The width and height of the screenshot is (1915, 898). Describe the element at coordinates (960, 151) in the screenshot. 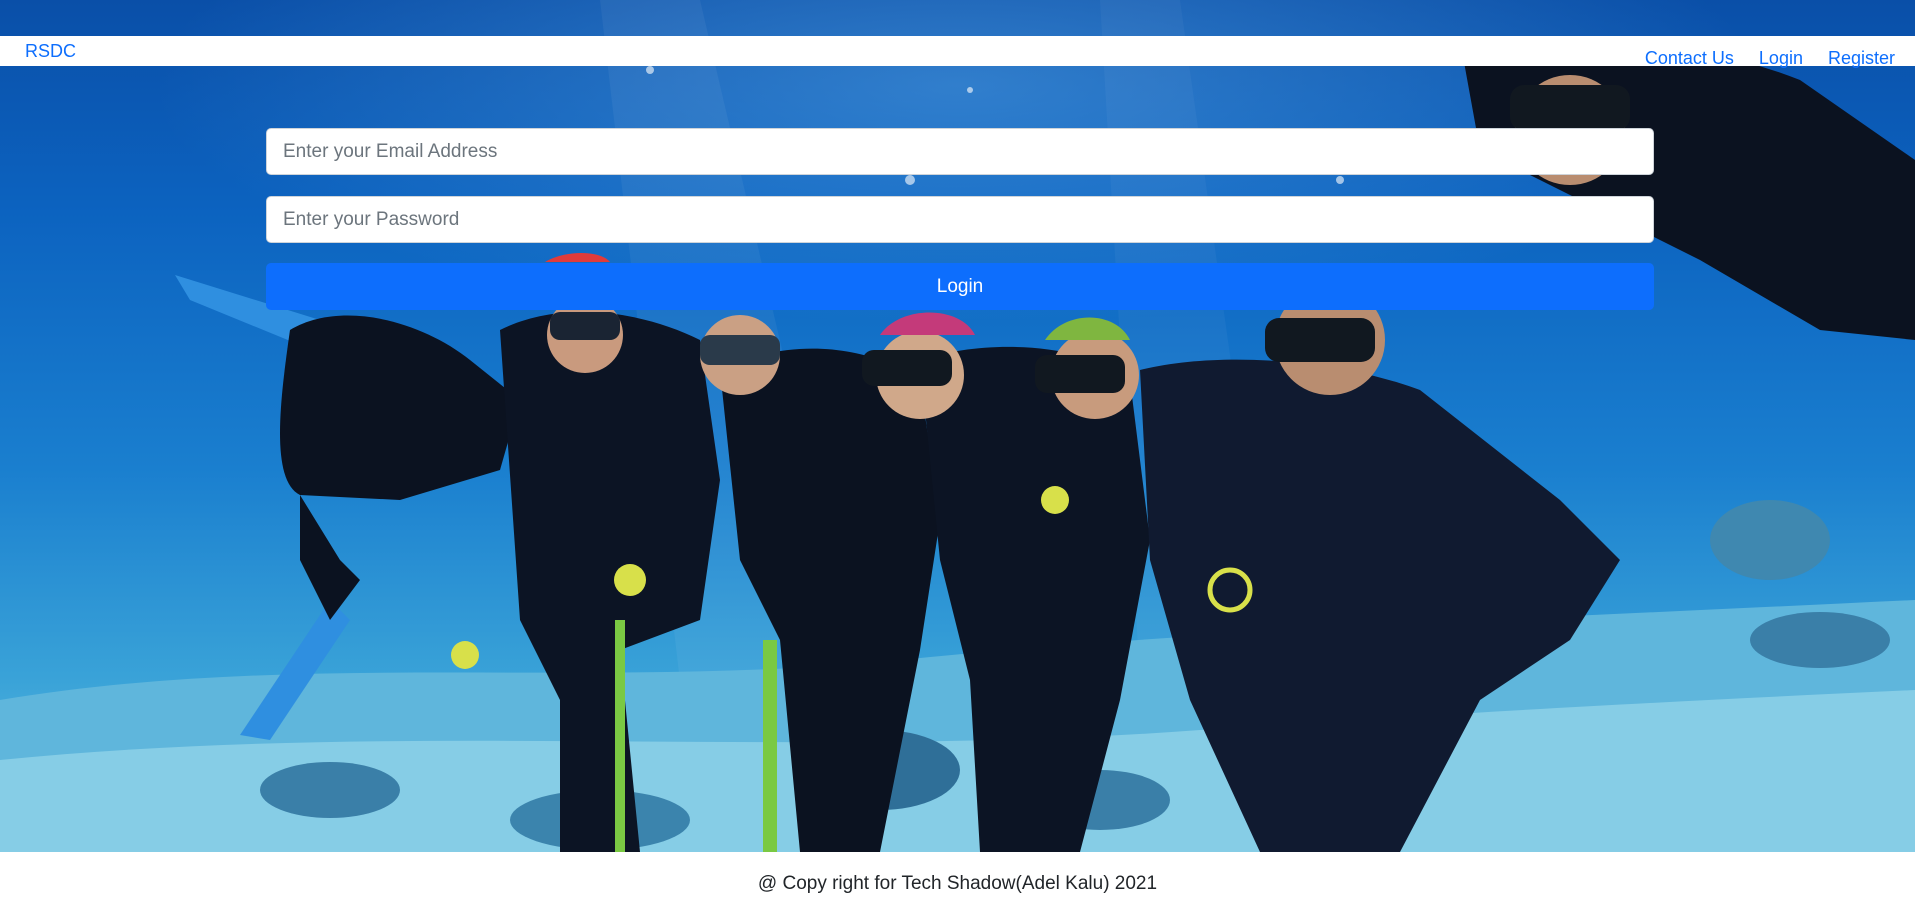

I see `email-input` at that location.